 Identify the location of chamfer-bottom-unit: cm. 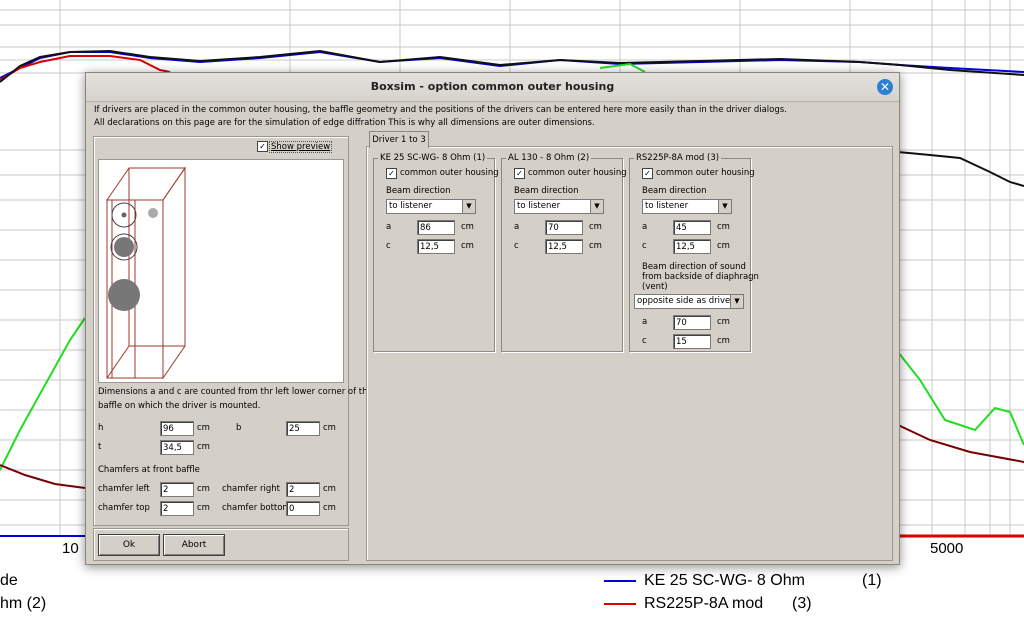
(329, 508).